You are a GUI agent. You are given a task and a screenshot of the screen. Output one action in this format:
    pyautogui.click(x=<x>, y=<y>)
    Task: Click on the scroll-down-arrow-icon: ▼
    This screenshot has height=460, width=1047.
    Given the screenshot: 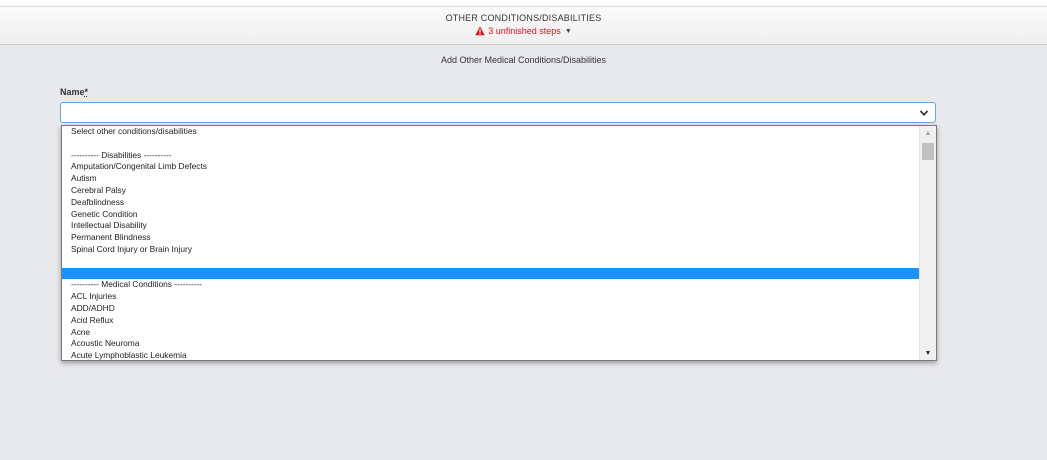 What is the action you would take?
    pyautogui.click(x=928, y=353)
    